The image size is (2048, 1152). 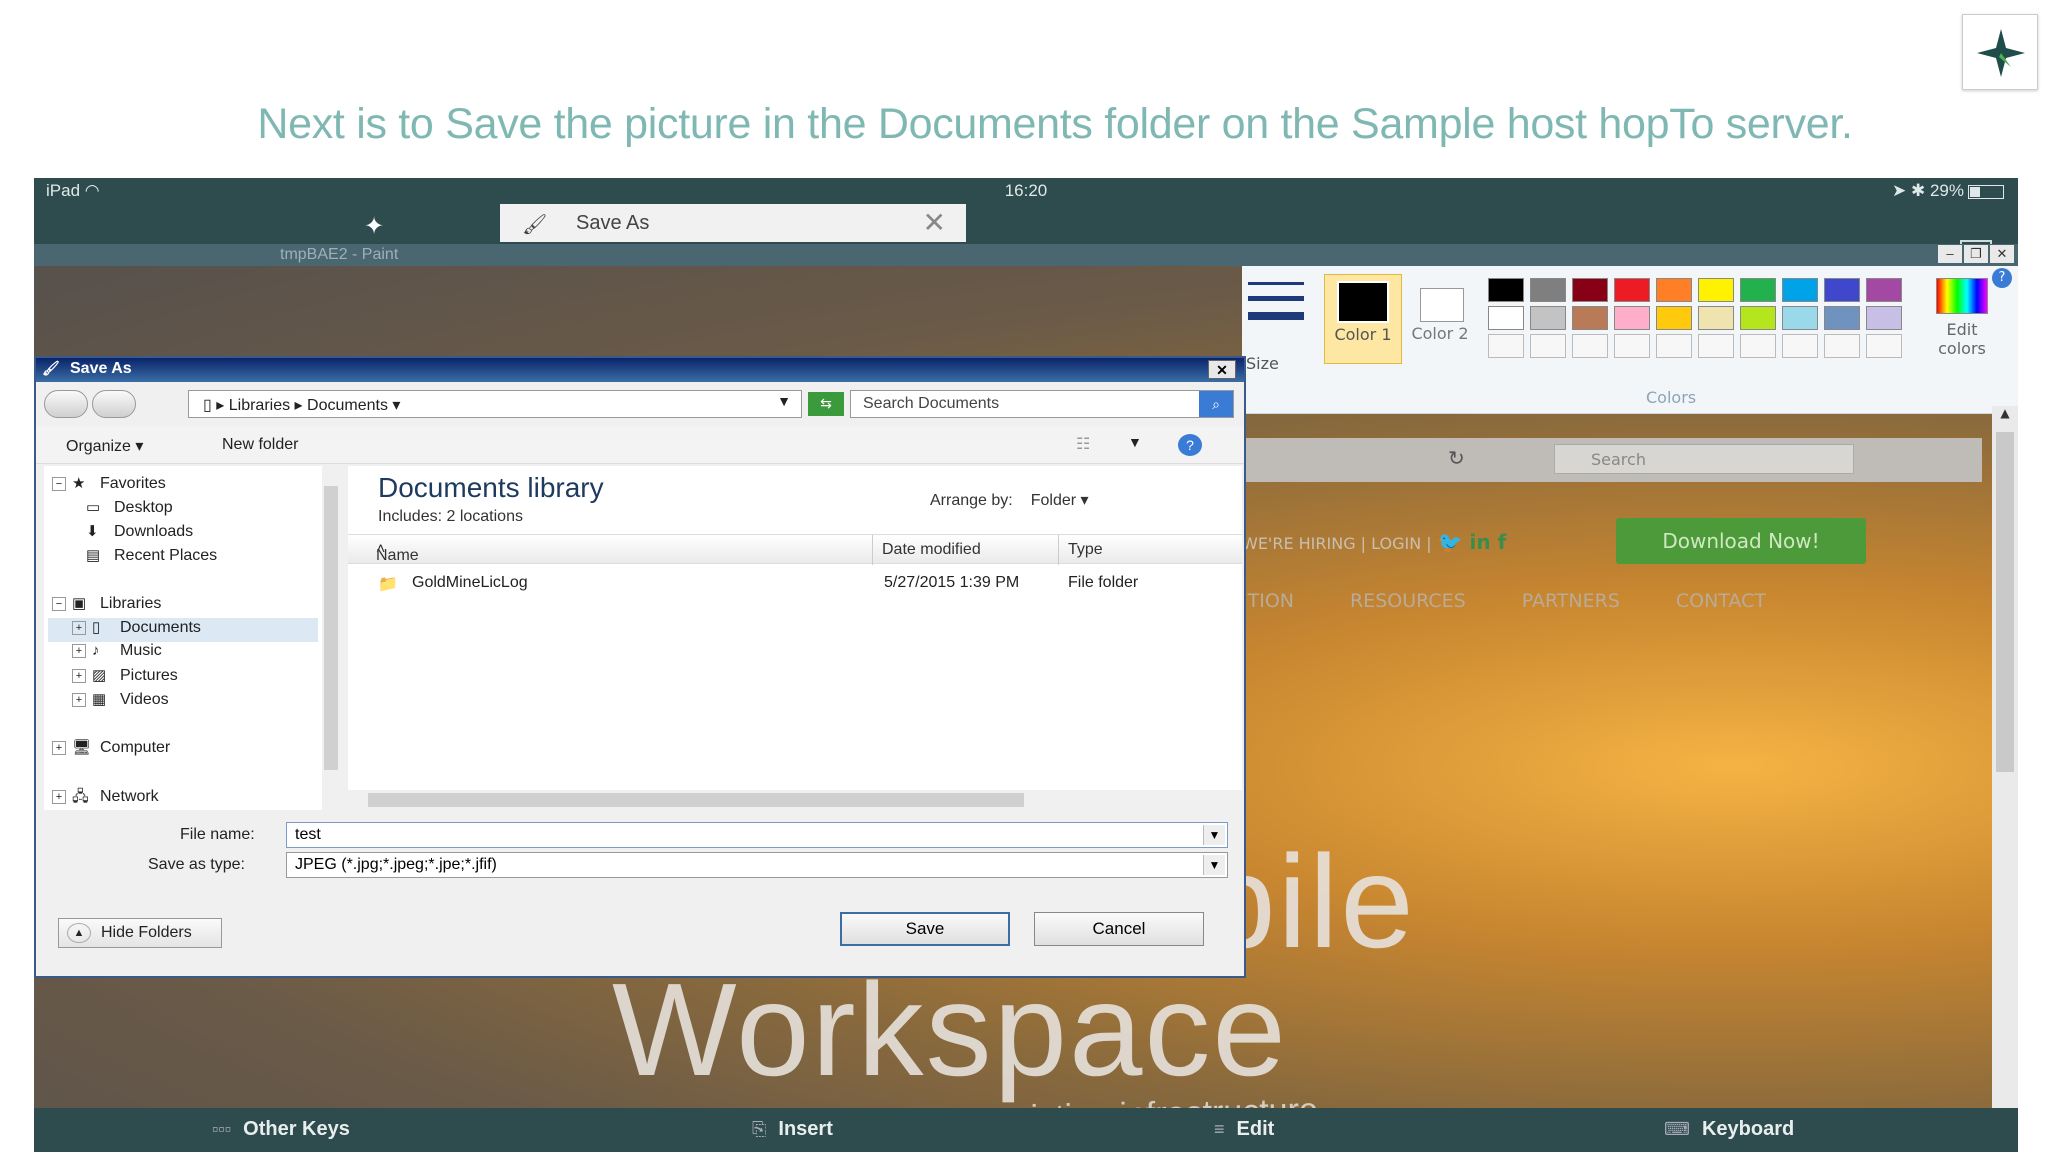 I want to click on nav-downloads: ⬇ Downloads, so click(x=139, y=531).